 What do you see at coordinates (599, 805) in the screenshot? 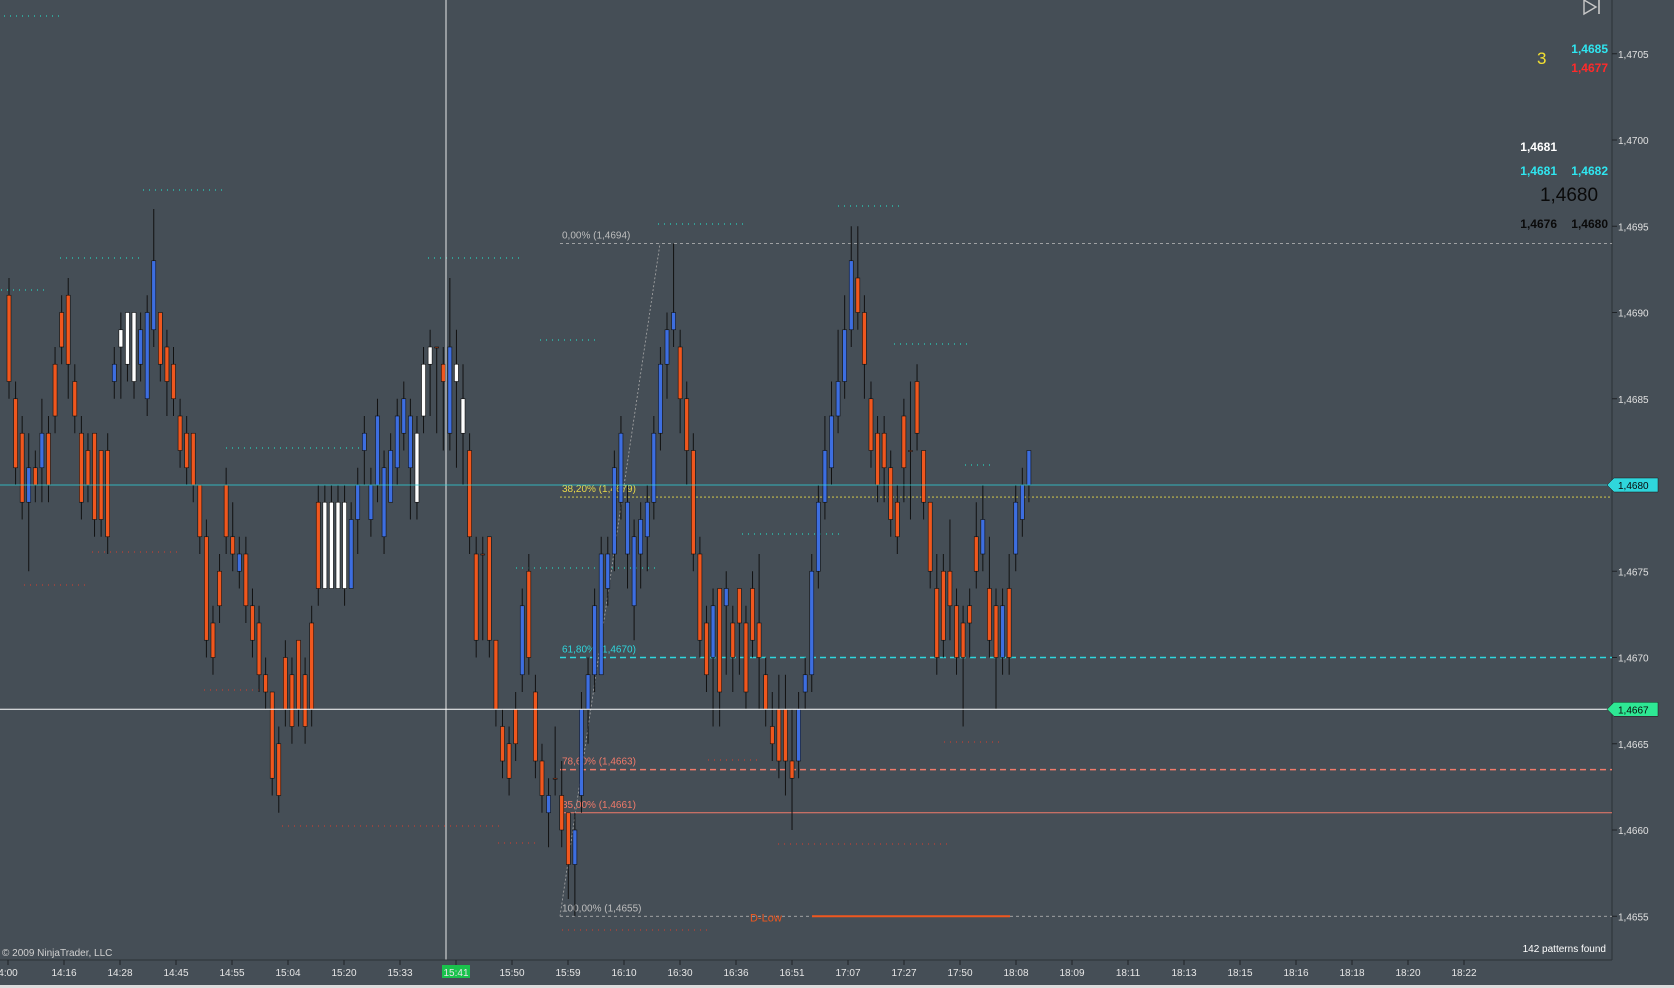
I see `fib-label: 85,00% (1,4661)` at bounding box center [599, 805].